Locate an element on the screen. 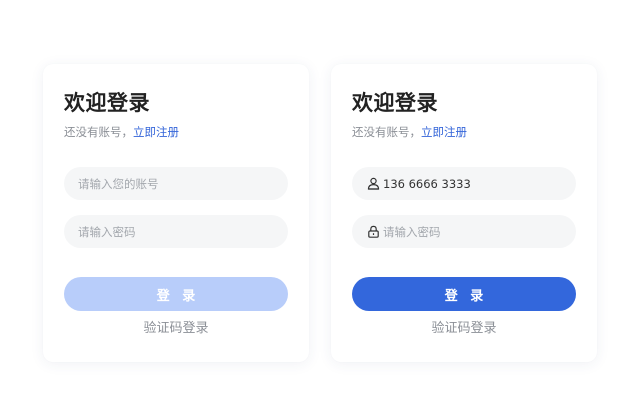 Image resolution: width=640 pixels, height=420 pixels. lock-icon is located at coordinates (373, 232).